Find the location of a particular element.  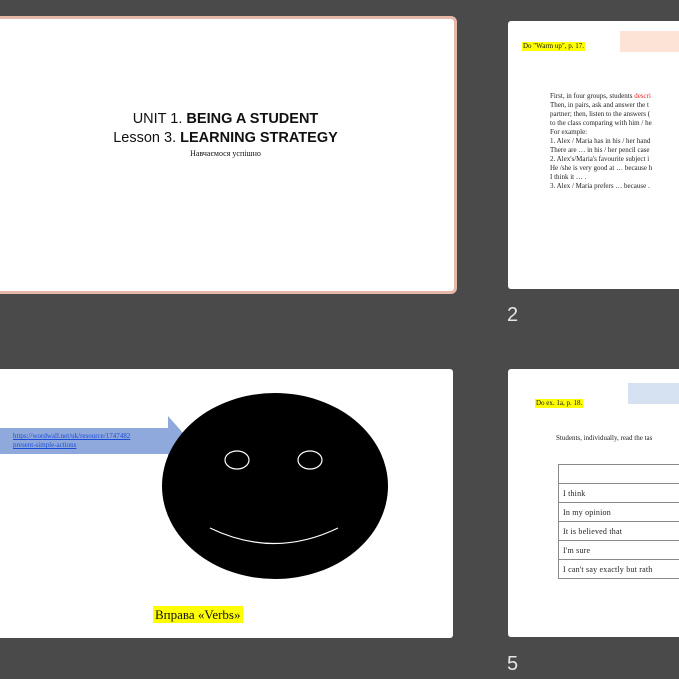

body-line-text: 1. Alex / Maria has in his / her hand is located at coordinates (600, 141).